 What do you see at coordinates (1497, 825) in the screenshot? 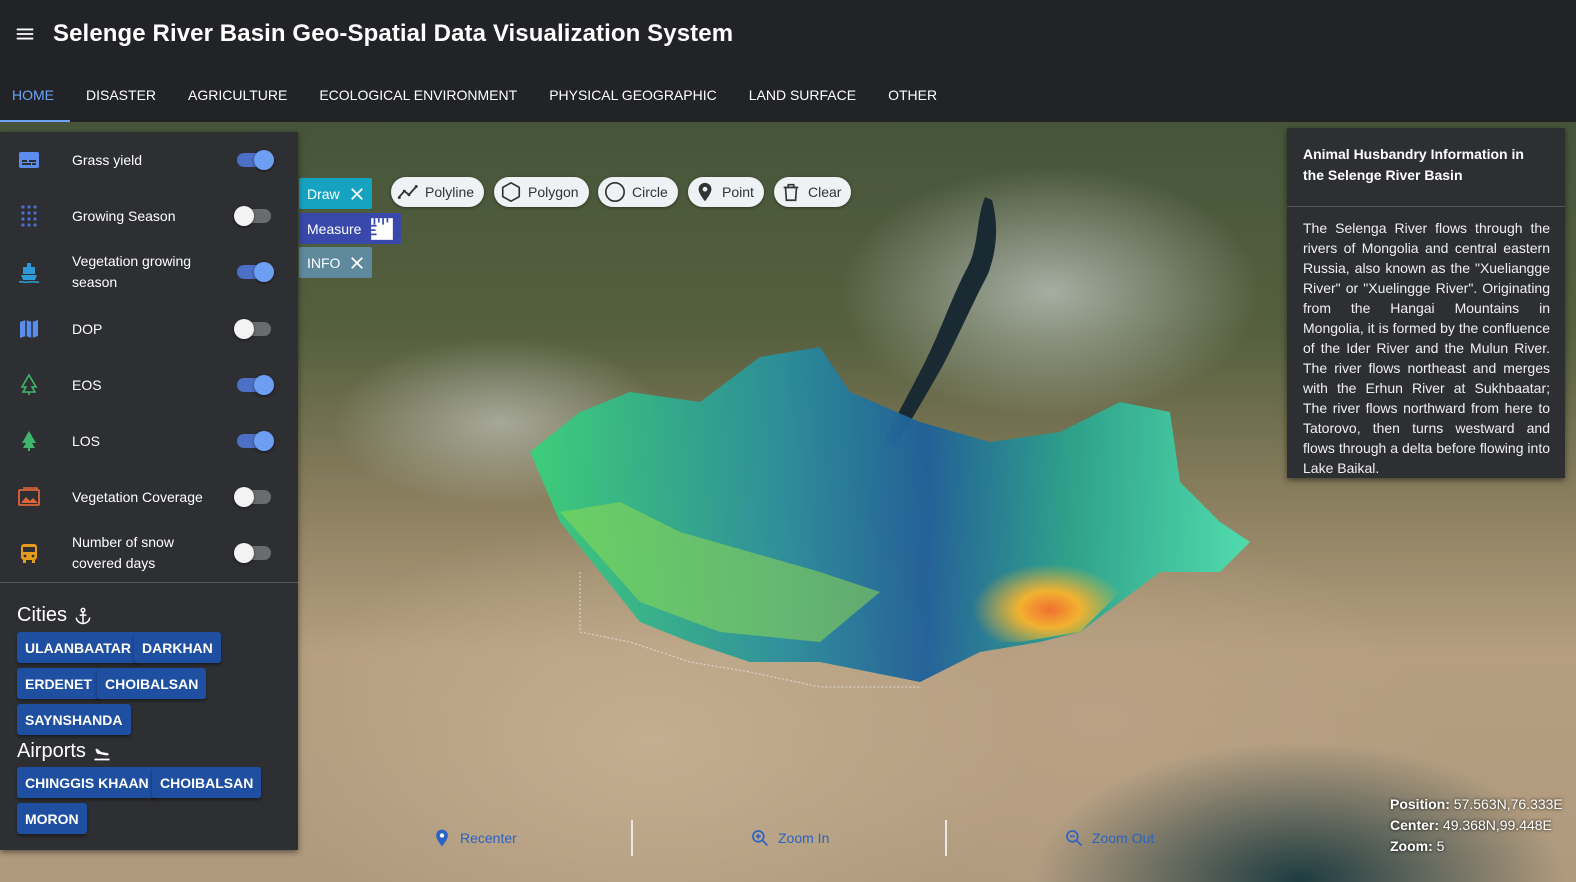
I see `center-value: 49.368N,99.448E` at bounding box center [1497, 825].